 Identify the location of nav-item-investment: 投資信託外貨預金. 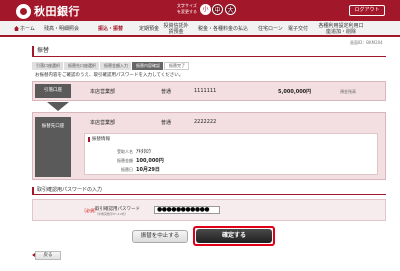
(176, 29).